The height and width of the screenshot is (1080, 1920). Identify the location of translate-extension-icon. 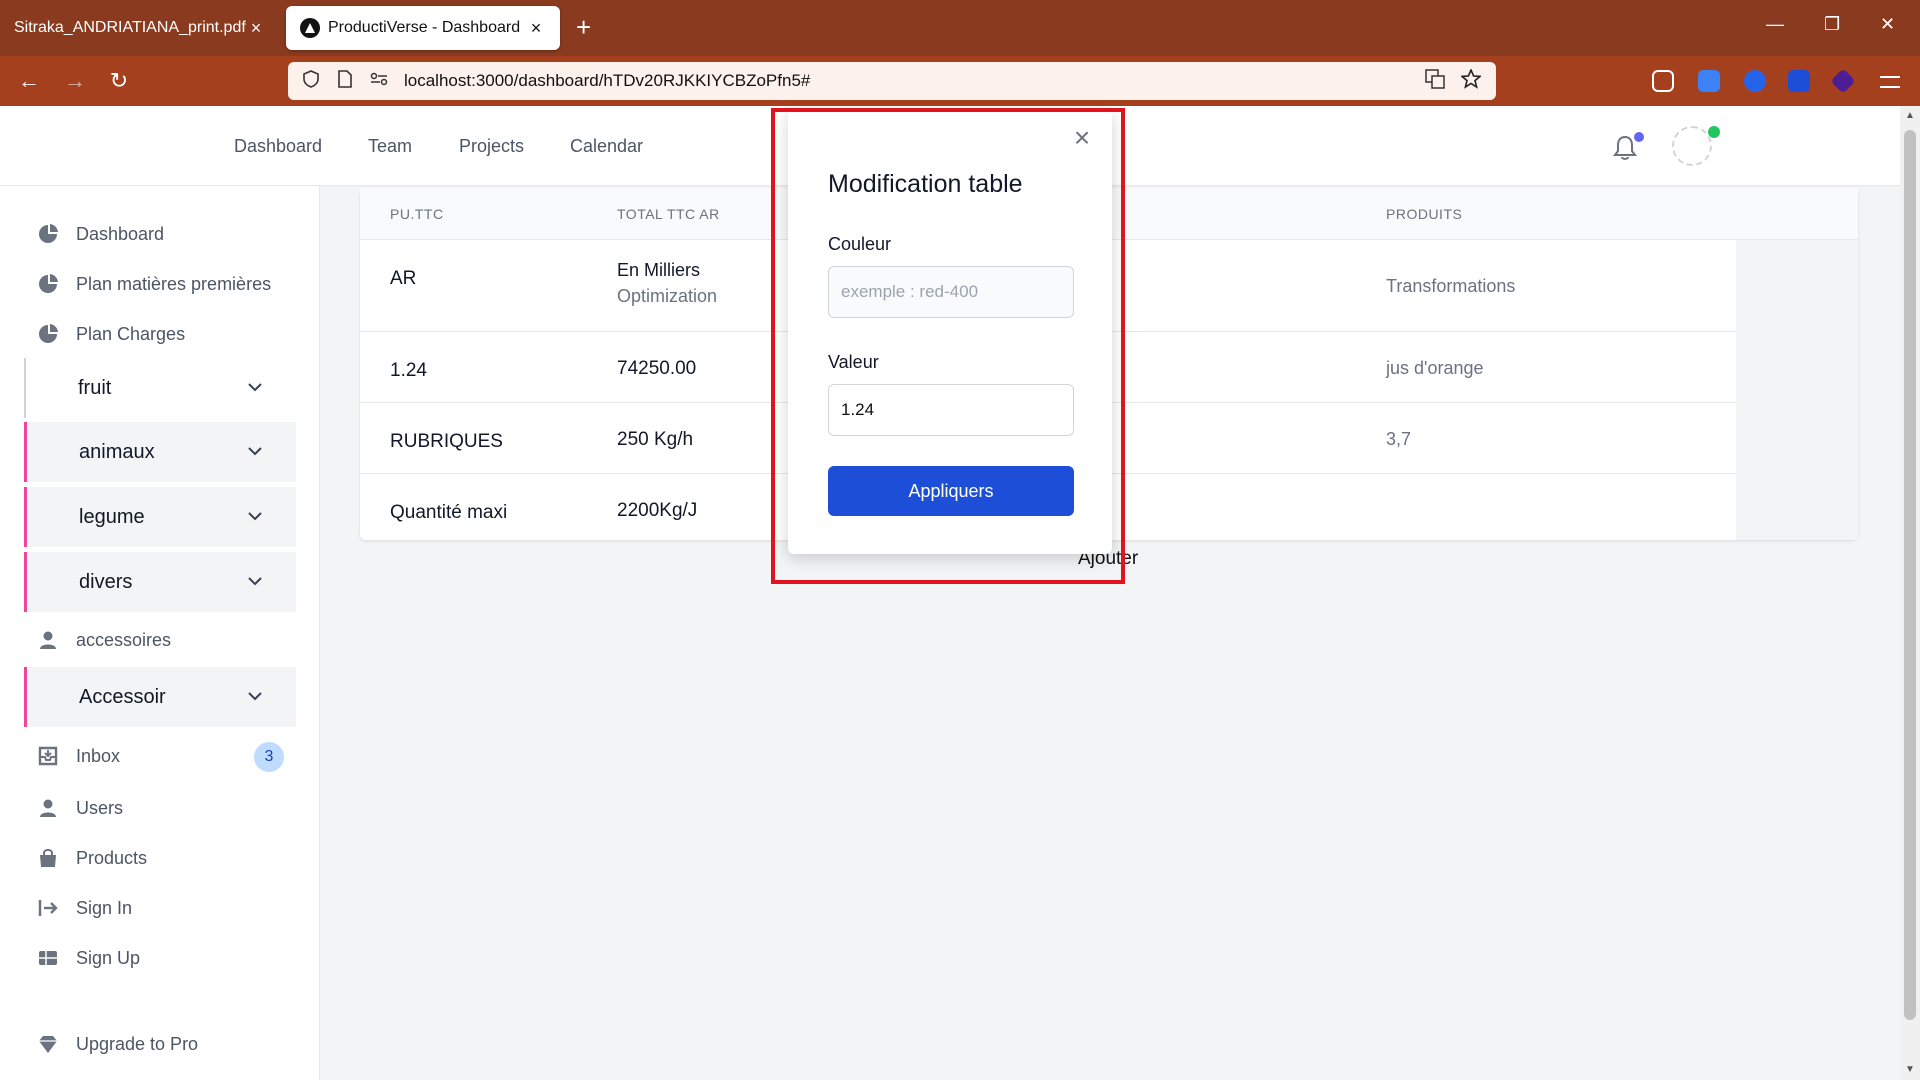
(1799, 81).